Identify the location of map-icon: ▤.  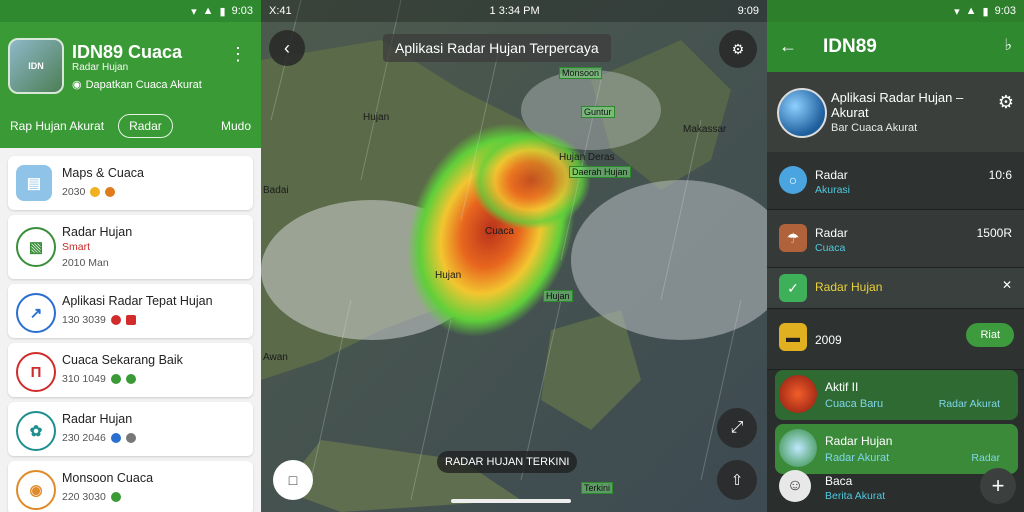
(34, 183).